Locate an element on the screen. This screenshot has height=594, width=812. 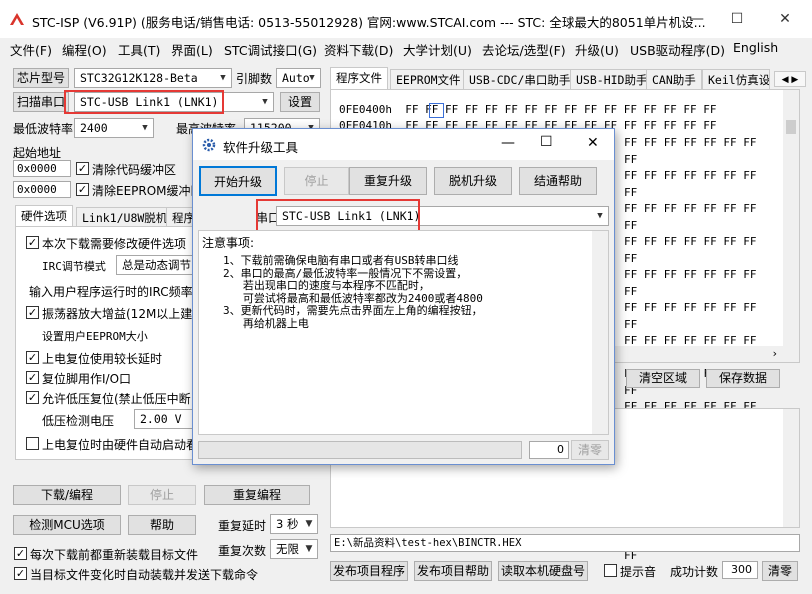
tab-keil: Keil仿真设 is located at coordinates (736, 79).